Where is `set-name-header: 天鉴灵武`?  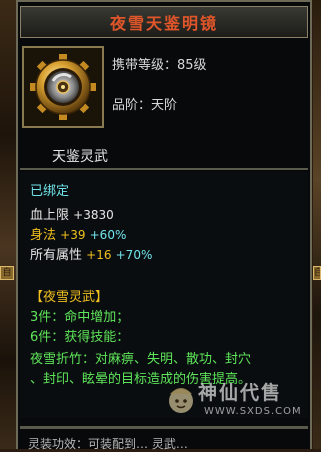
set-name-header: 天鉴灵武 is located at coordinates (80, 157).